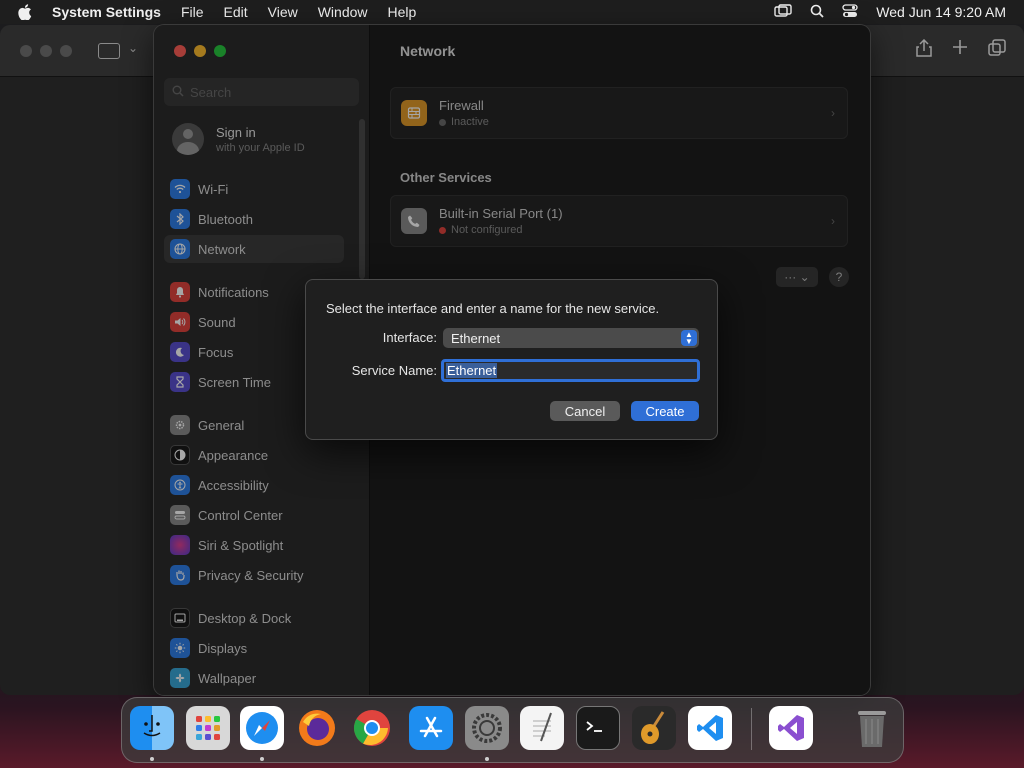 The image size is (1024, 768). What do you see at coordinates (512, 730) in the screenshot?
I see `dock` at bounding box center [512, 730].